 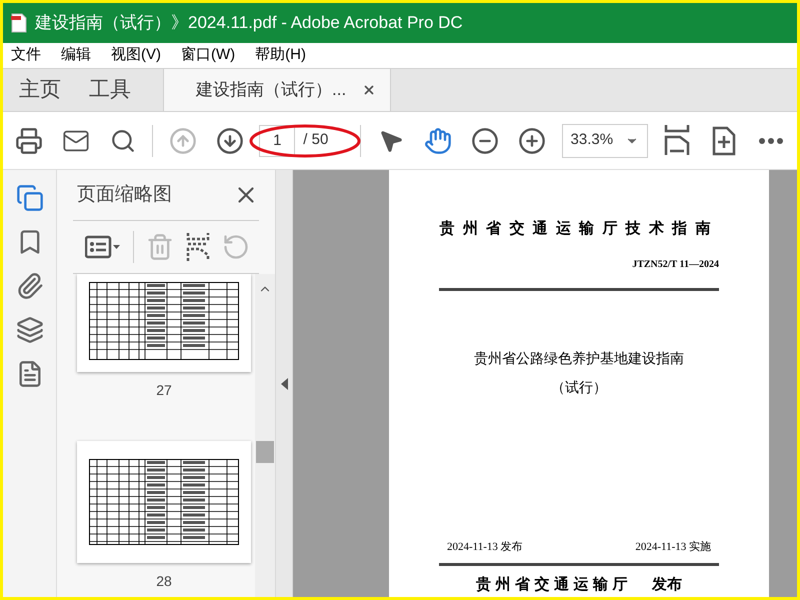 I want to click on effective-date: 2024-11-13 实施, so click(x=673, y=547).